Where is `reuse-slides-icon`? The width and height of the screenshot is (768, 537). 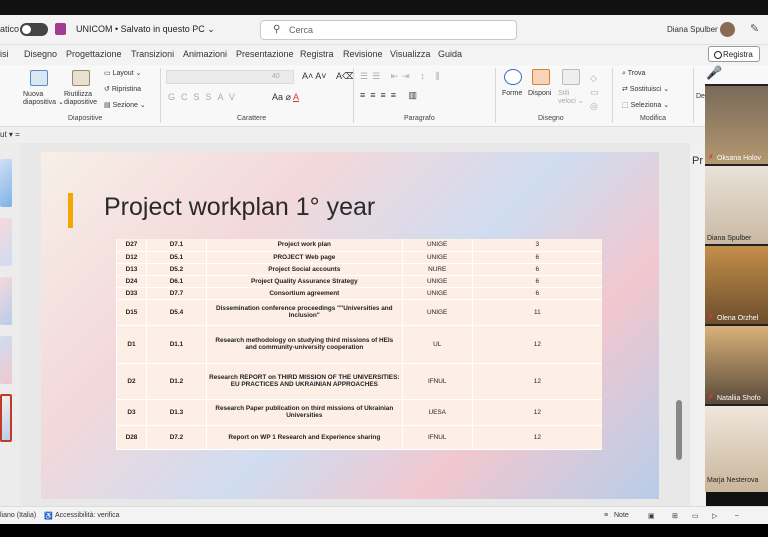 reuse-slides-icon is located at coordinates (81, 78).